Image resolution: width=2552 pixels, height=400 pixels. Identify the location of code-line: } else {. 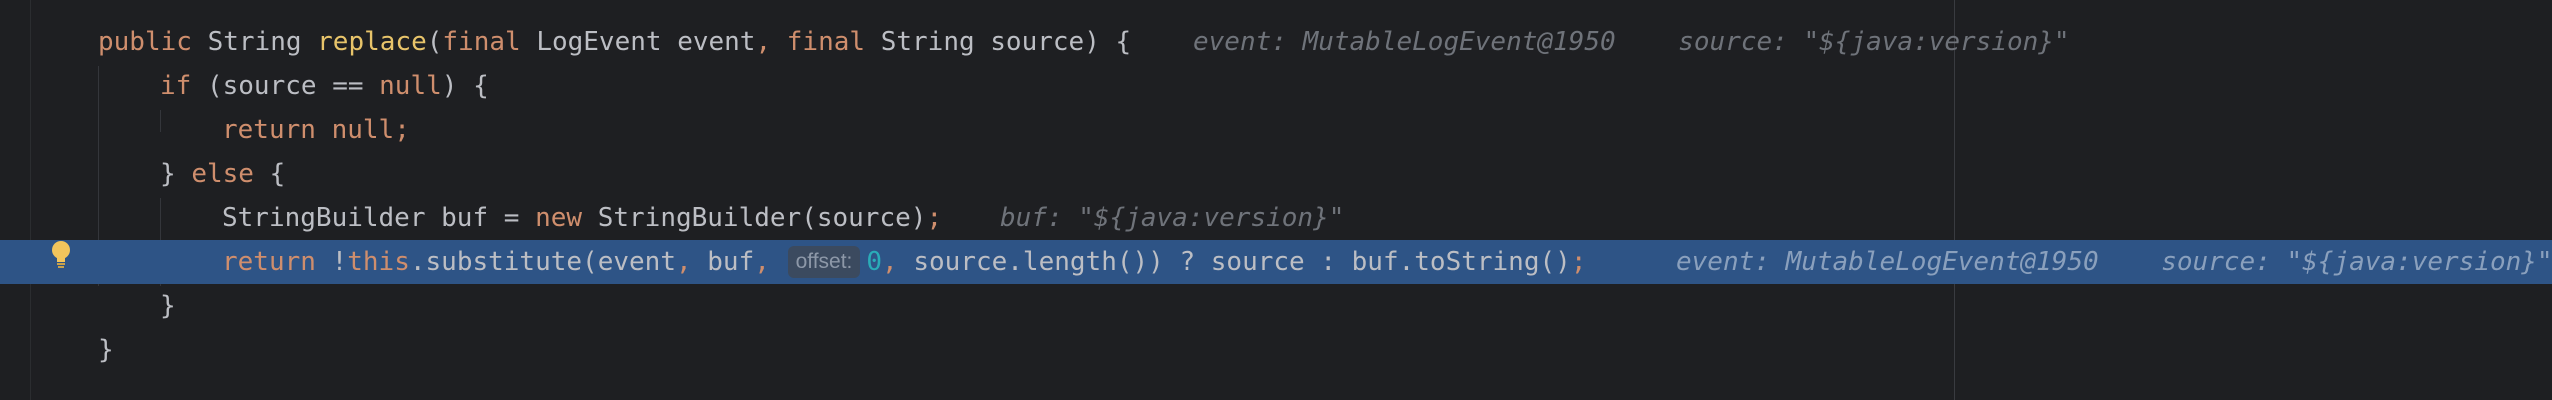
(1276, 174).